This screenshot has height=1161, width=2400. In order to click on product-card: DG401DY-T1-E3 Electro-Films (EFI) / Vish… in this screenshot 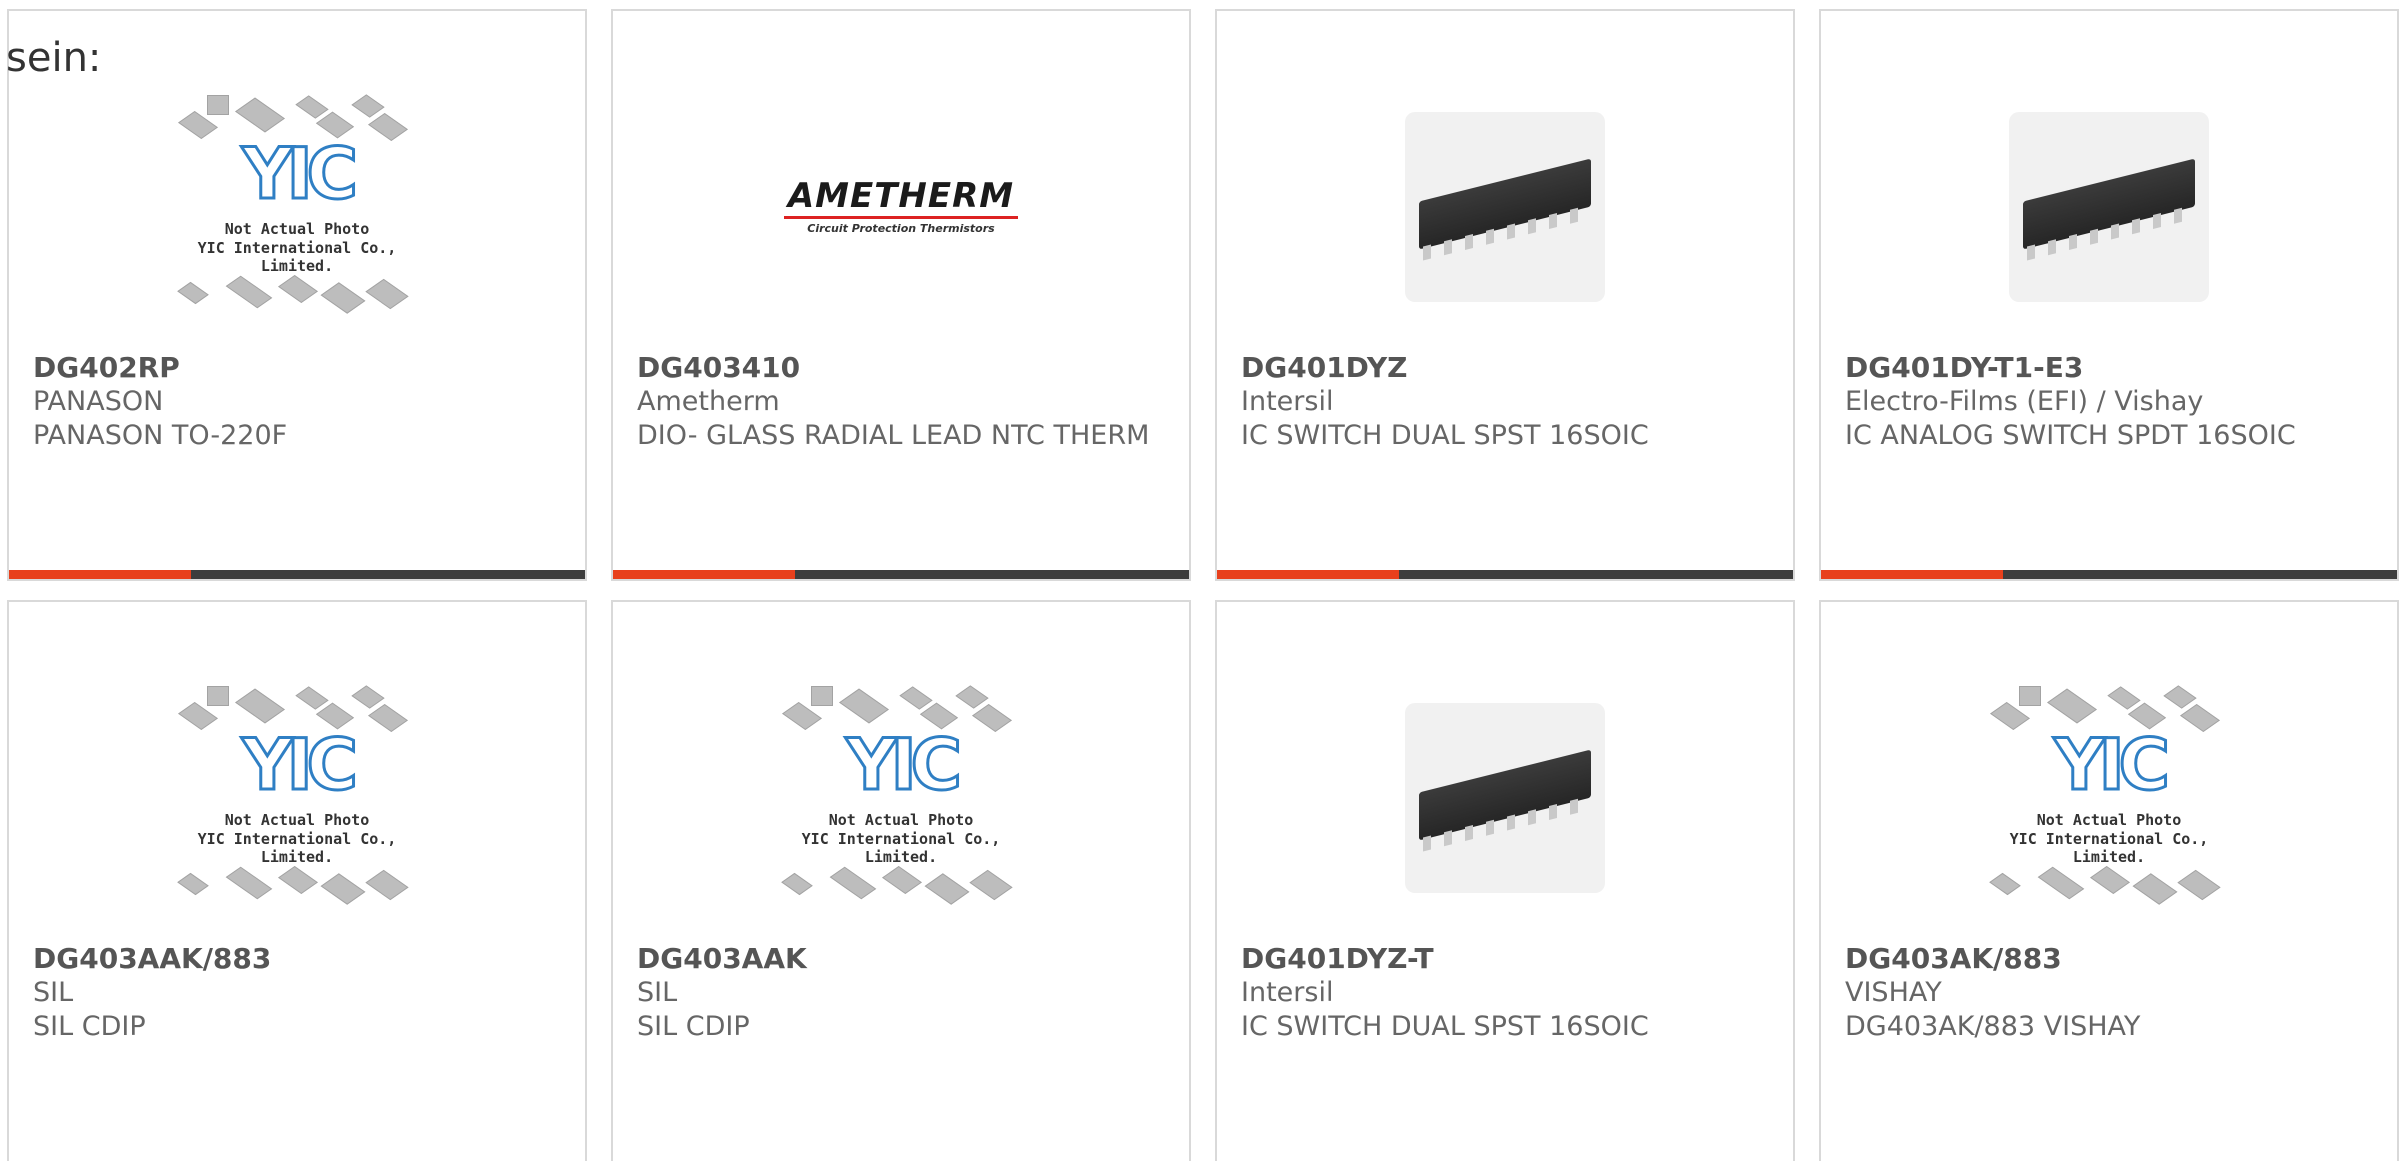, I will do `click(2109, 295)`.